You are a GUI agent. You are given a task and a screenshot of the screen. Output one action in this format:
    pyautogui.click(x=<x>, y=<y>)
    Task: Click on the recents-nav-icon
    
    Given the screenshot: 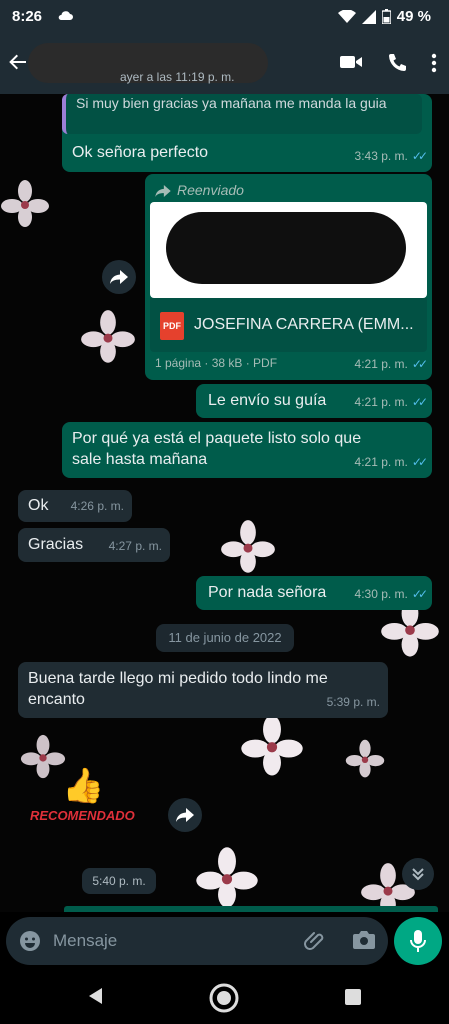 What is the action you would take?
    pyautogui.click(x=353, y=997)
    